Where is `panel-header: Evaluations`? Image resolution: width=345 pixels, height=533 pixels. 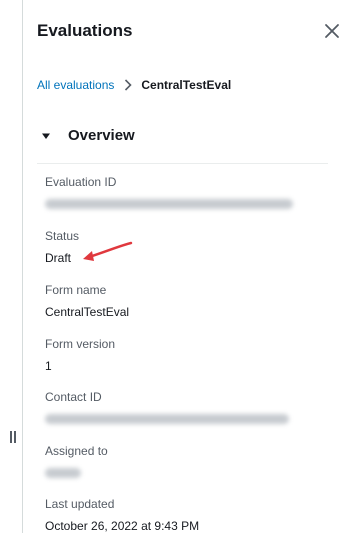
panel-header: Evaluations is located at coordinates (191, 31).